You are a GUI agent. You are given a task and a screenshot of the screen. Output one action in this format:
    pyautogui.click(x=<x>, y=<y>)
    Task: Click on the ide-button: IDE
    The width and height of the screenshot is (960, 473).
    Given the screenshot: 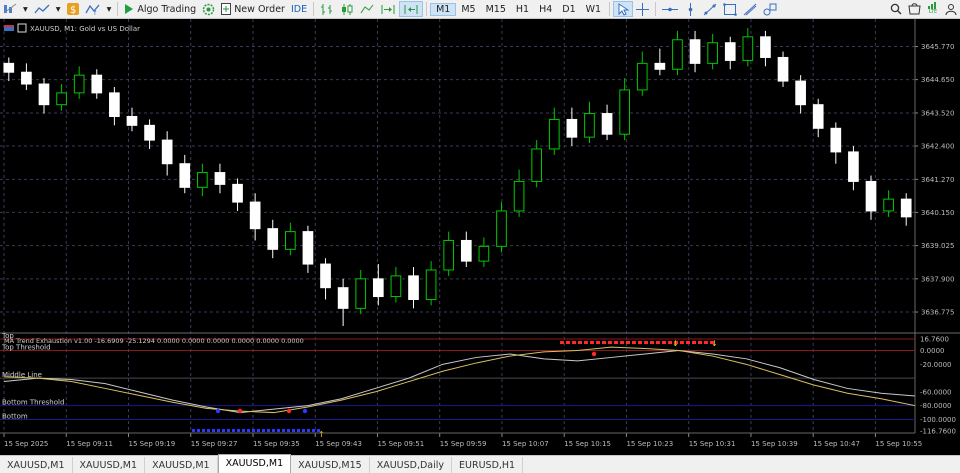 What is the action you would take?
    pyautogui.click(x=299, y=9)
    